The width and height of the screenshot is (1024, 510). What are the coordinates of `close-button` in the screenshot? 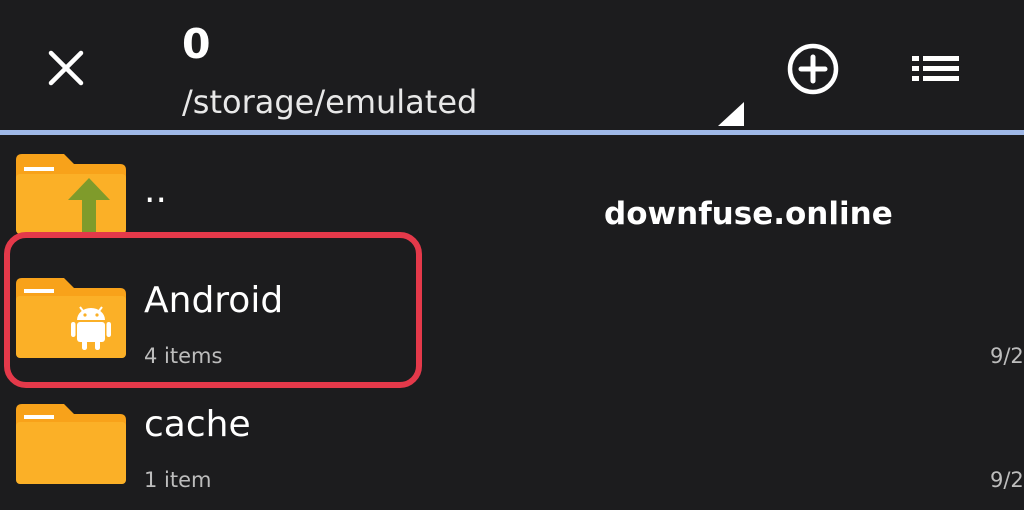 It's located at (66, 68).